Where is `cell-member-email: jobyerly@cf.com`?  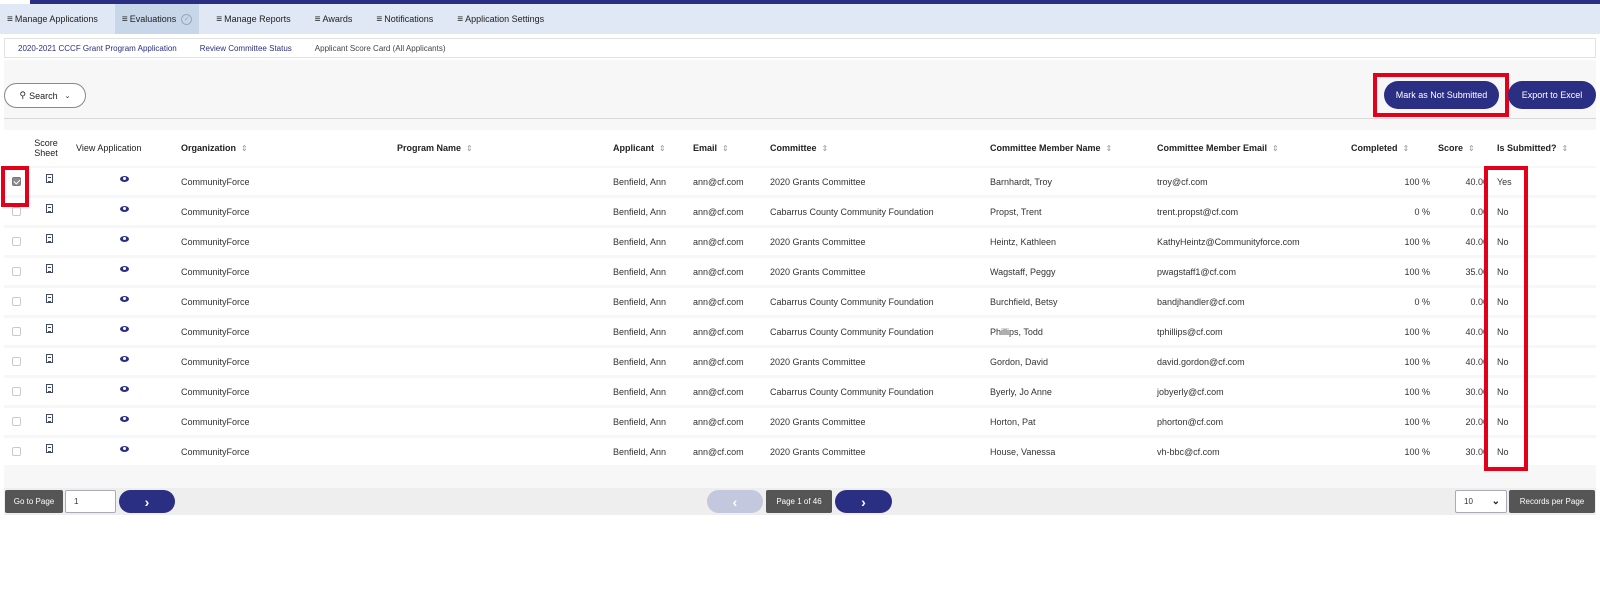
cell-member-email: jobyerly@cf.com is located at coordinates (1190, 391).